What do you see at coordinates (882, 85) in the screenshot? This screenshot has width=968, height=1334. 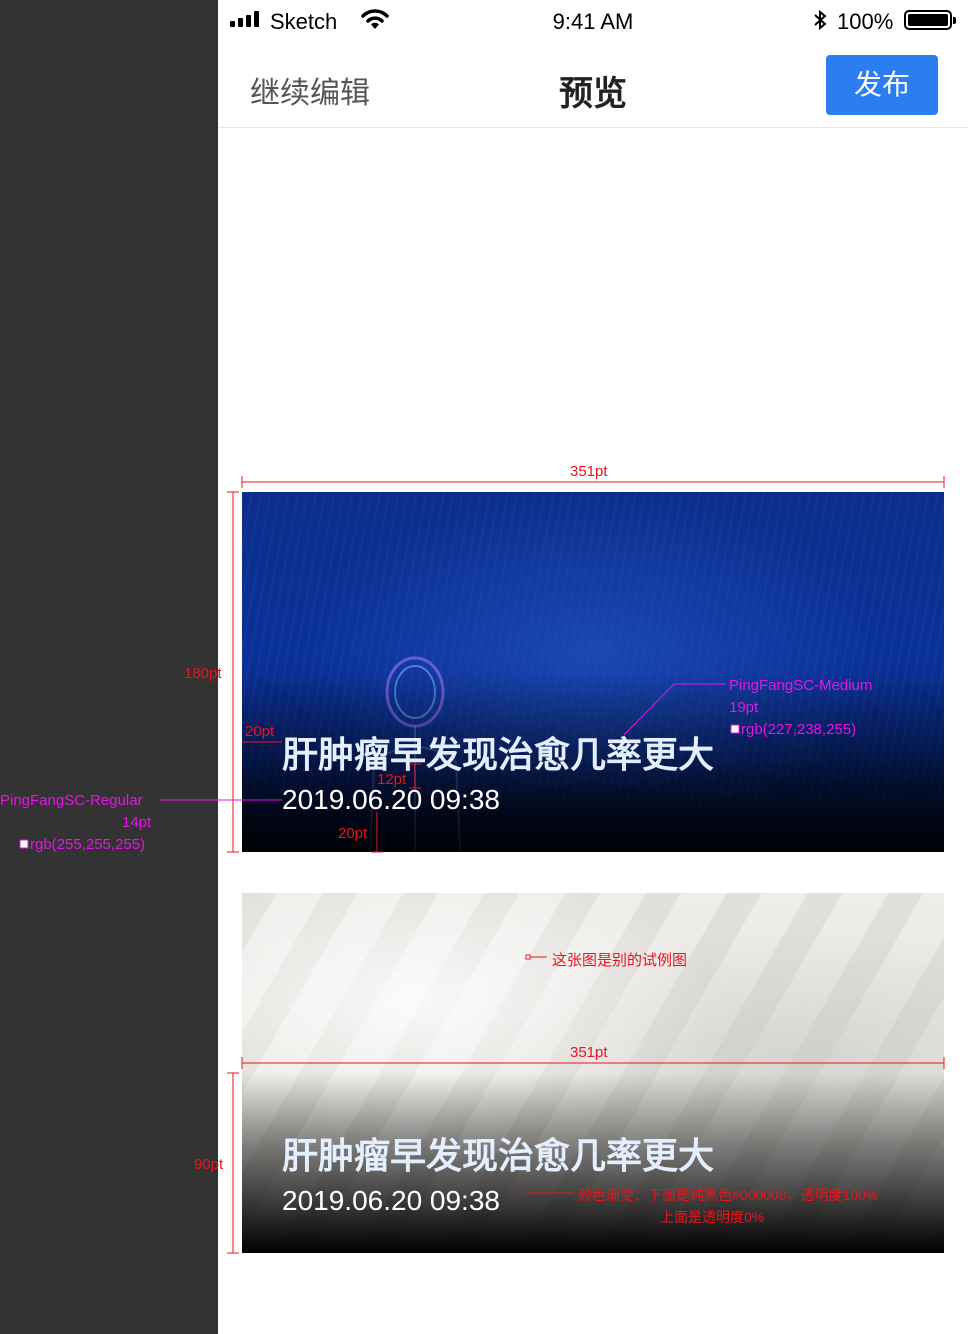 I see `publish-button: 发布` at bounding box center [882, 85].